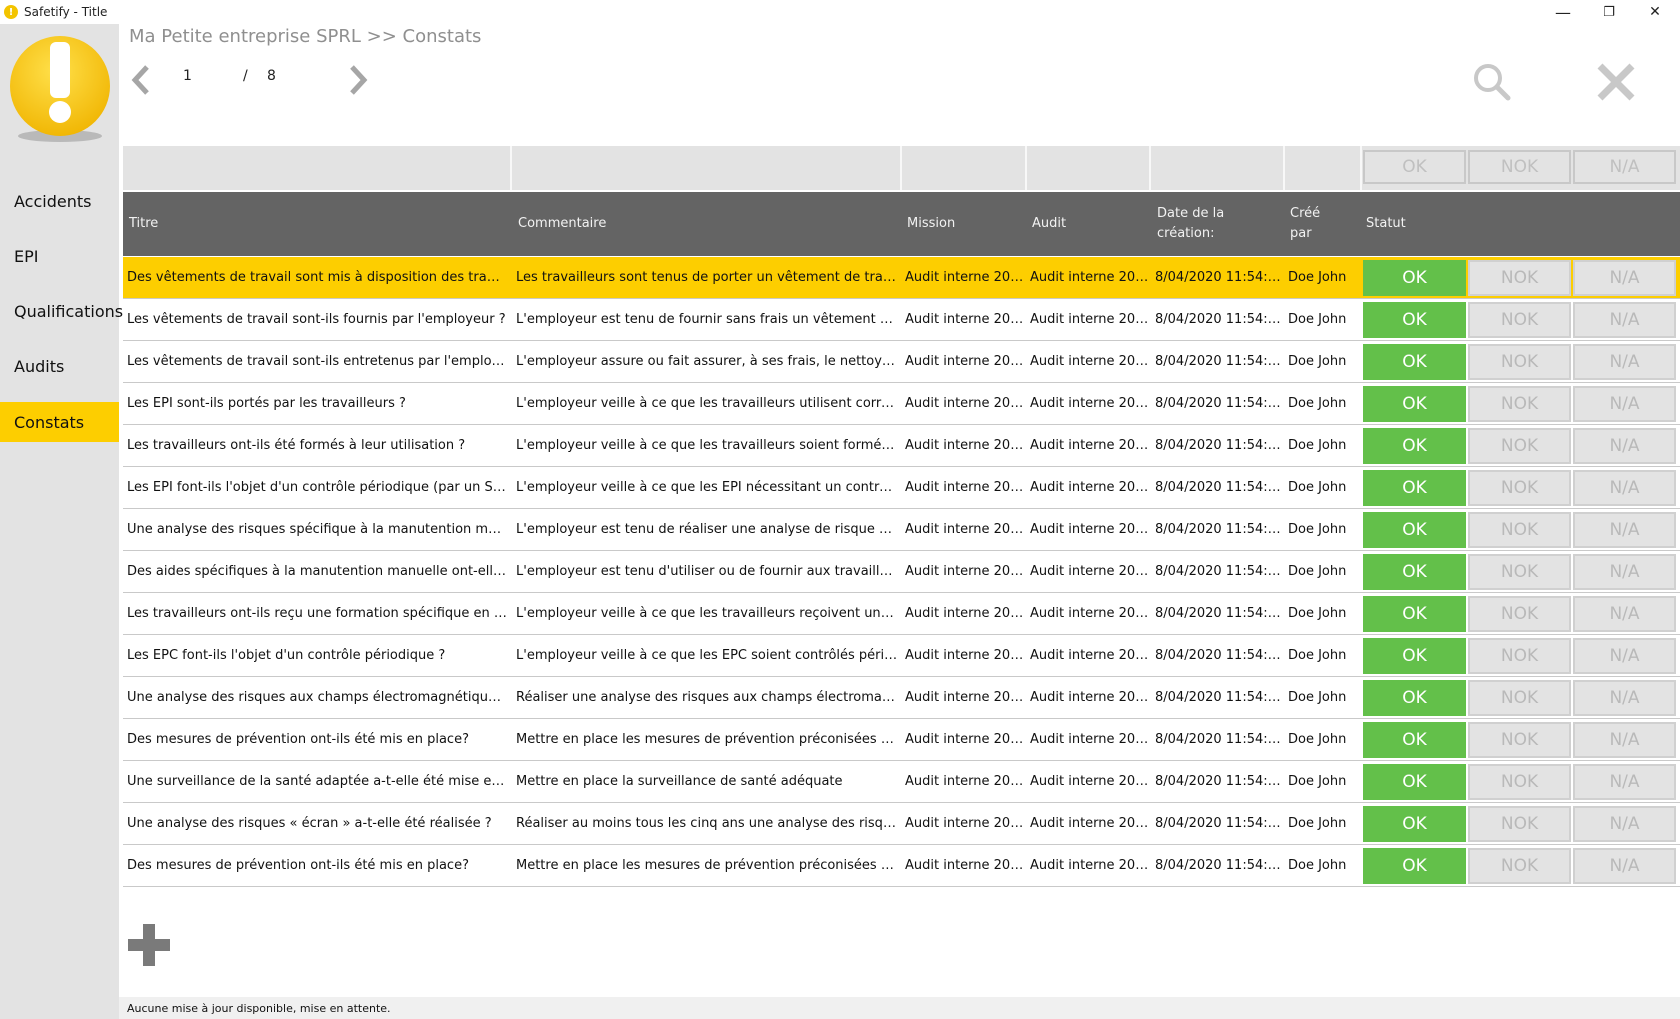 This screenshot has width=1680, height=1019. I want to click on filter-ok-button: OK, so click(1414, 167).